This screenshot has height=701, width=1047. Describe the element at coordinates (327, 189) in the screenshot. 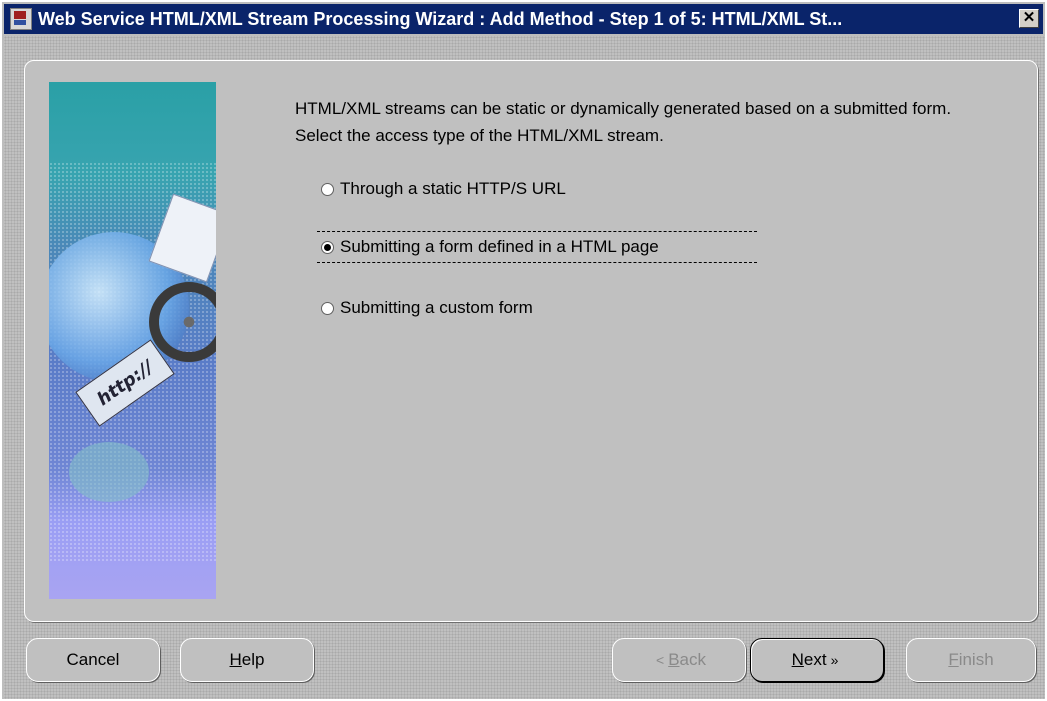

I see `radio-static-url` at that location.